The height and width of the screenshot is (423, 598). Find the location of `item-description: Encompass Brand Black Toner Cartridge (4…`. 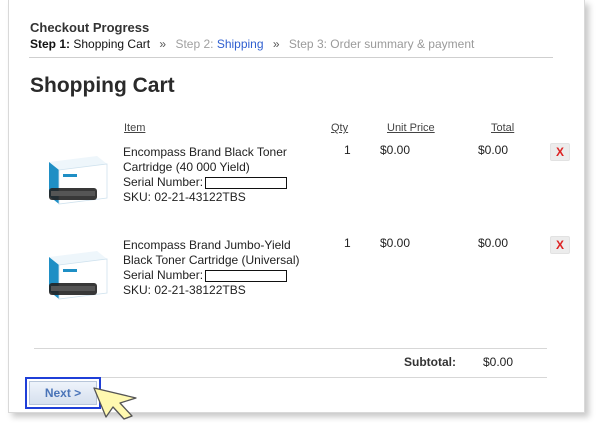

item-description: Encompass Brand Black Toner Cartridge (4… is located at coordinates (218, 175).